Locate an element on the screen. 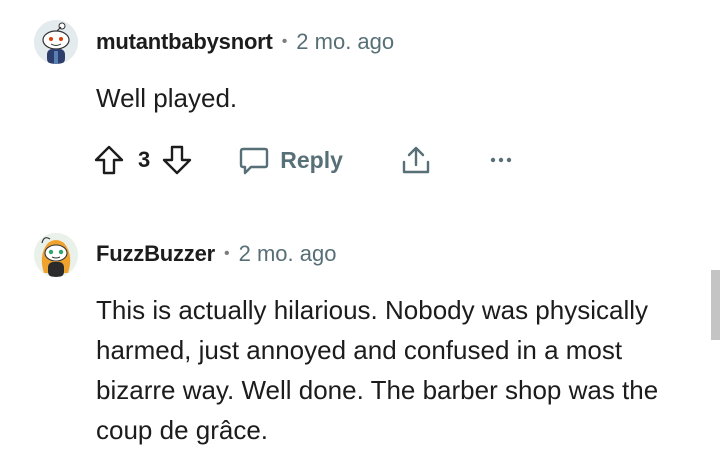  arrow-down-outline-icon is located at coordinates (177, 160).